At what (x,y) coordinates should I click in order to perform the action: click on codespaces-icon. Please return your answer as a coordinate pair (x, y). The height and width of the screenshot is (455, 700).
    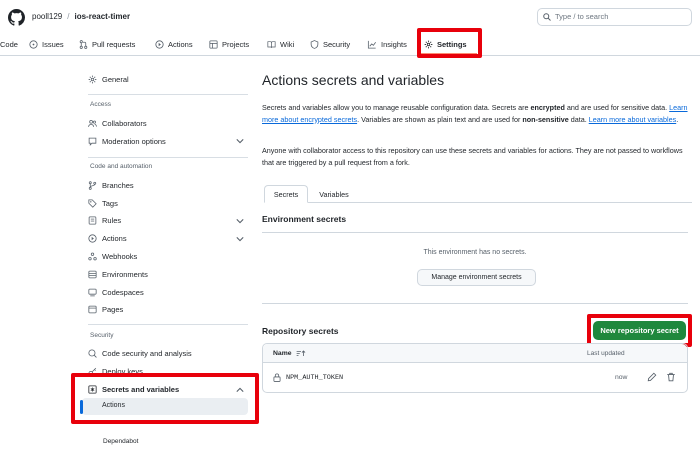
    Looking at the image, I should click on (92, 292).